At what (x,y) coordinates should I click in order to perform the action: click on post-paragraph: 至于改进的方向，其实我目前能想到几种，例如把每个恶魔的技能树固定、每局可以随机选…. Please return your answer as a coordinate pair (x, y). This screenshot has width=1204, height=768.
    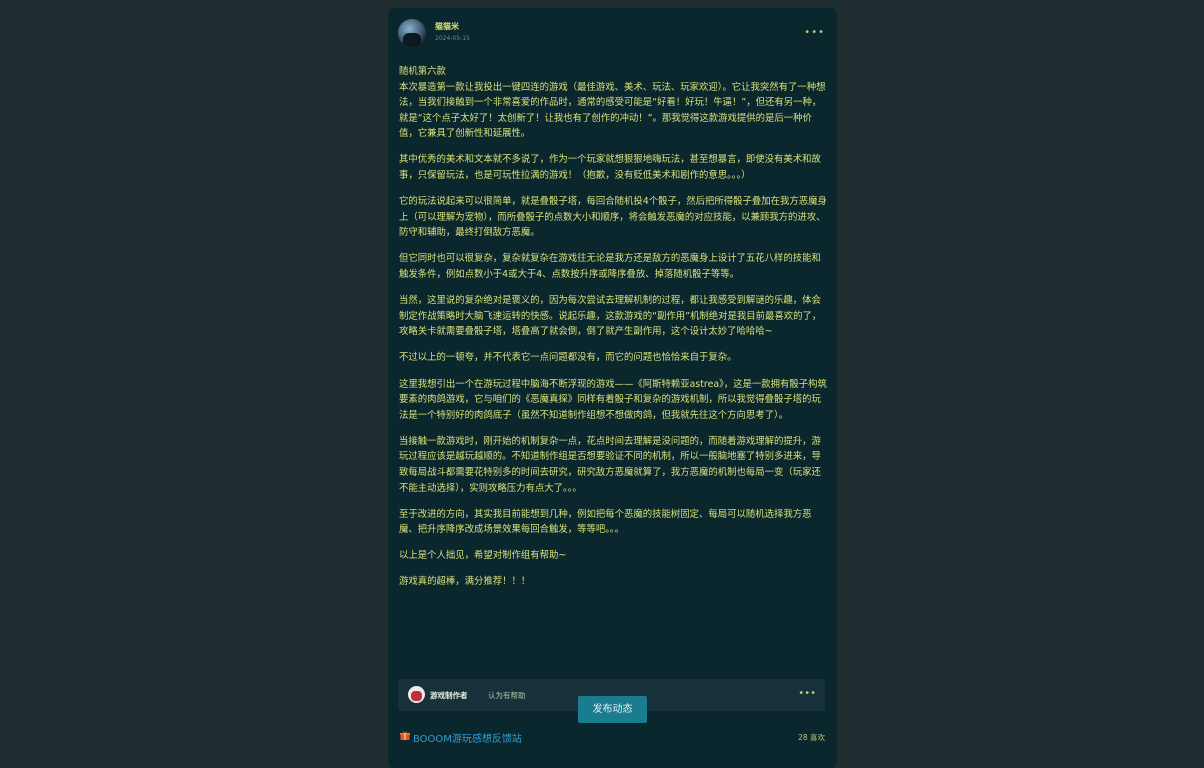
    Looking at the image, I should click on (605, 522).